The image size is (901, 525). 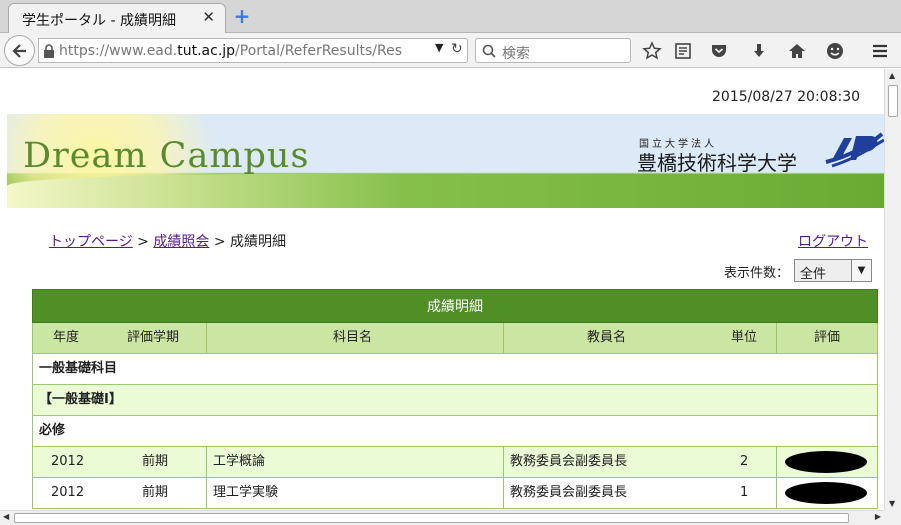 I want to click on cell-credits: 2, so click(x=744, y=461).